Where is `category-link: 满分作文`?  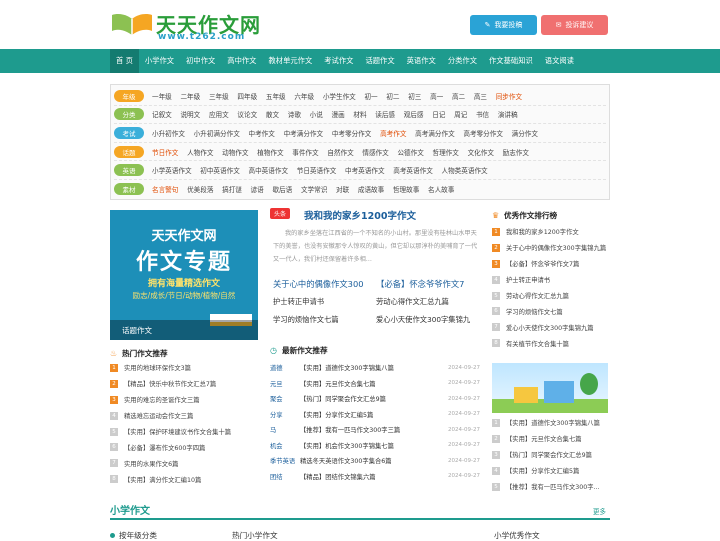 category-link: 满分作文 is located at coordinates (525, 133).